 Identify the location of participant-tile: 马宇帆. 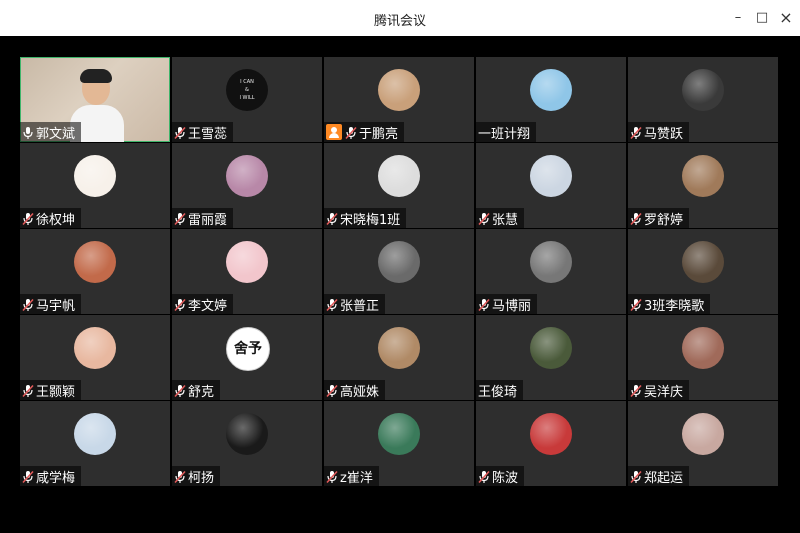
(95, 271).